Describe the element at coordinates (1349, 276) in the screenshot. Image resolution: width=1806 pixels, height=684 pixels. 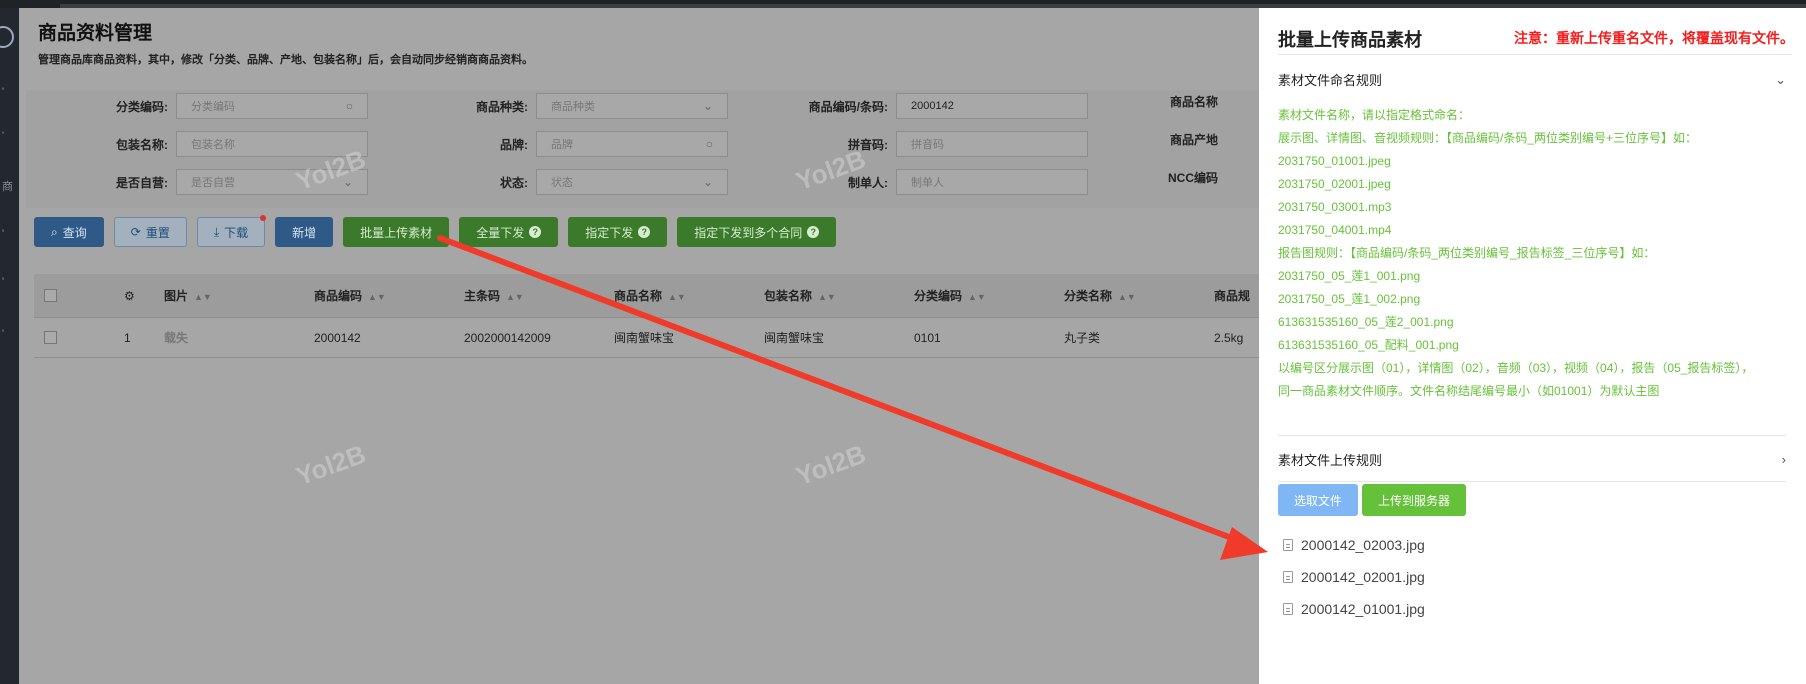
I see `rule-line: 2031750_05_莲1_001.png` at that location.